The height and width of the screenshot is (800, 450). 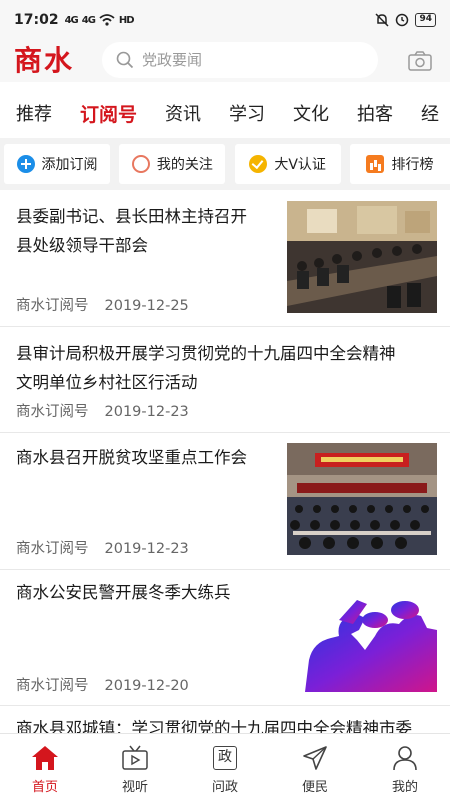 What do you see at coordinates (314, 787) in the screenshot?
I see `nav-services-label: 便民` at bounding box center [314, 787].